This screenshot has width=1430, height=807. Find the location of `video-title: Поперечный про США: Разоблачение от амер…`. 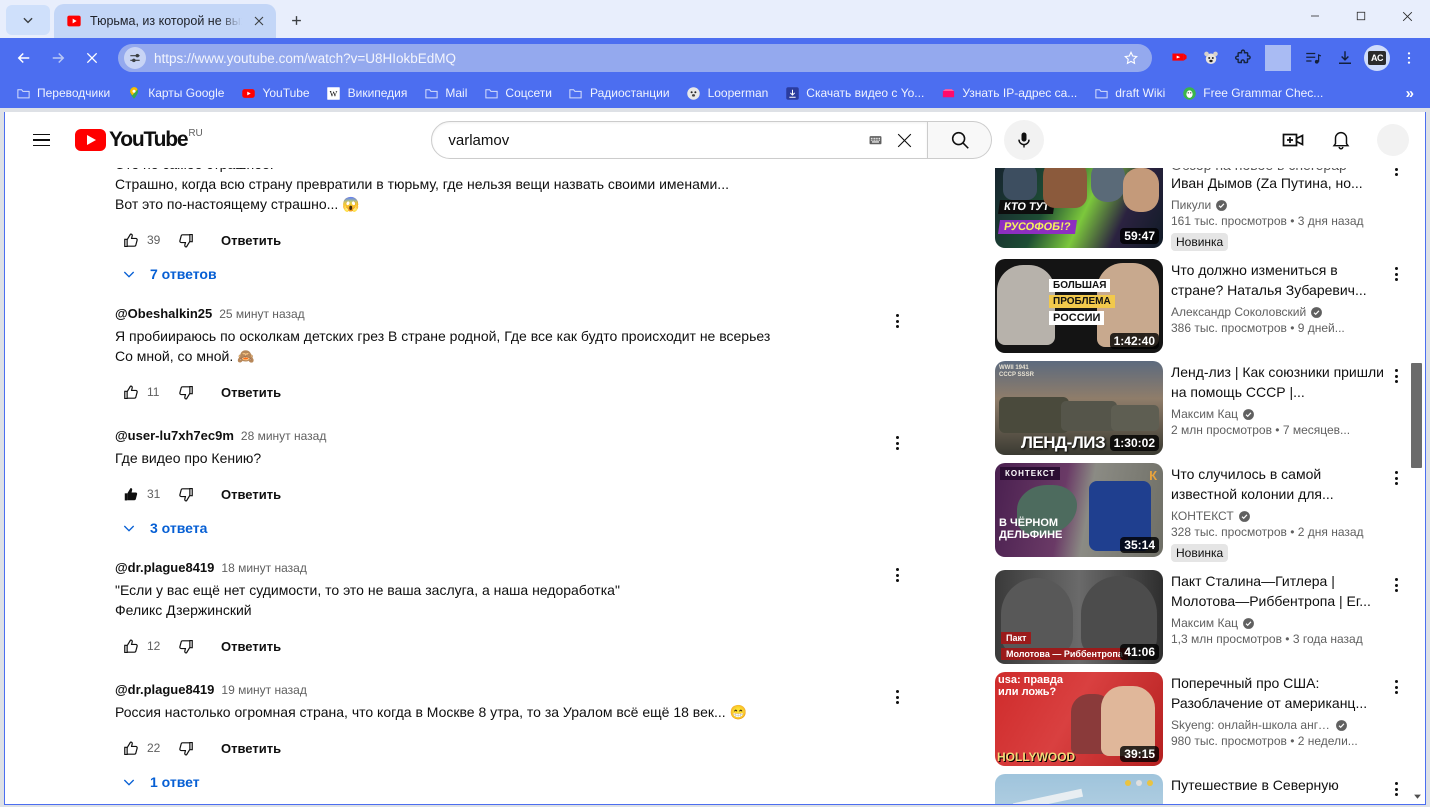

video-title: Поперечный про США: Разоблачение от амер… is located at coordinates (1278, 693).